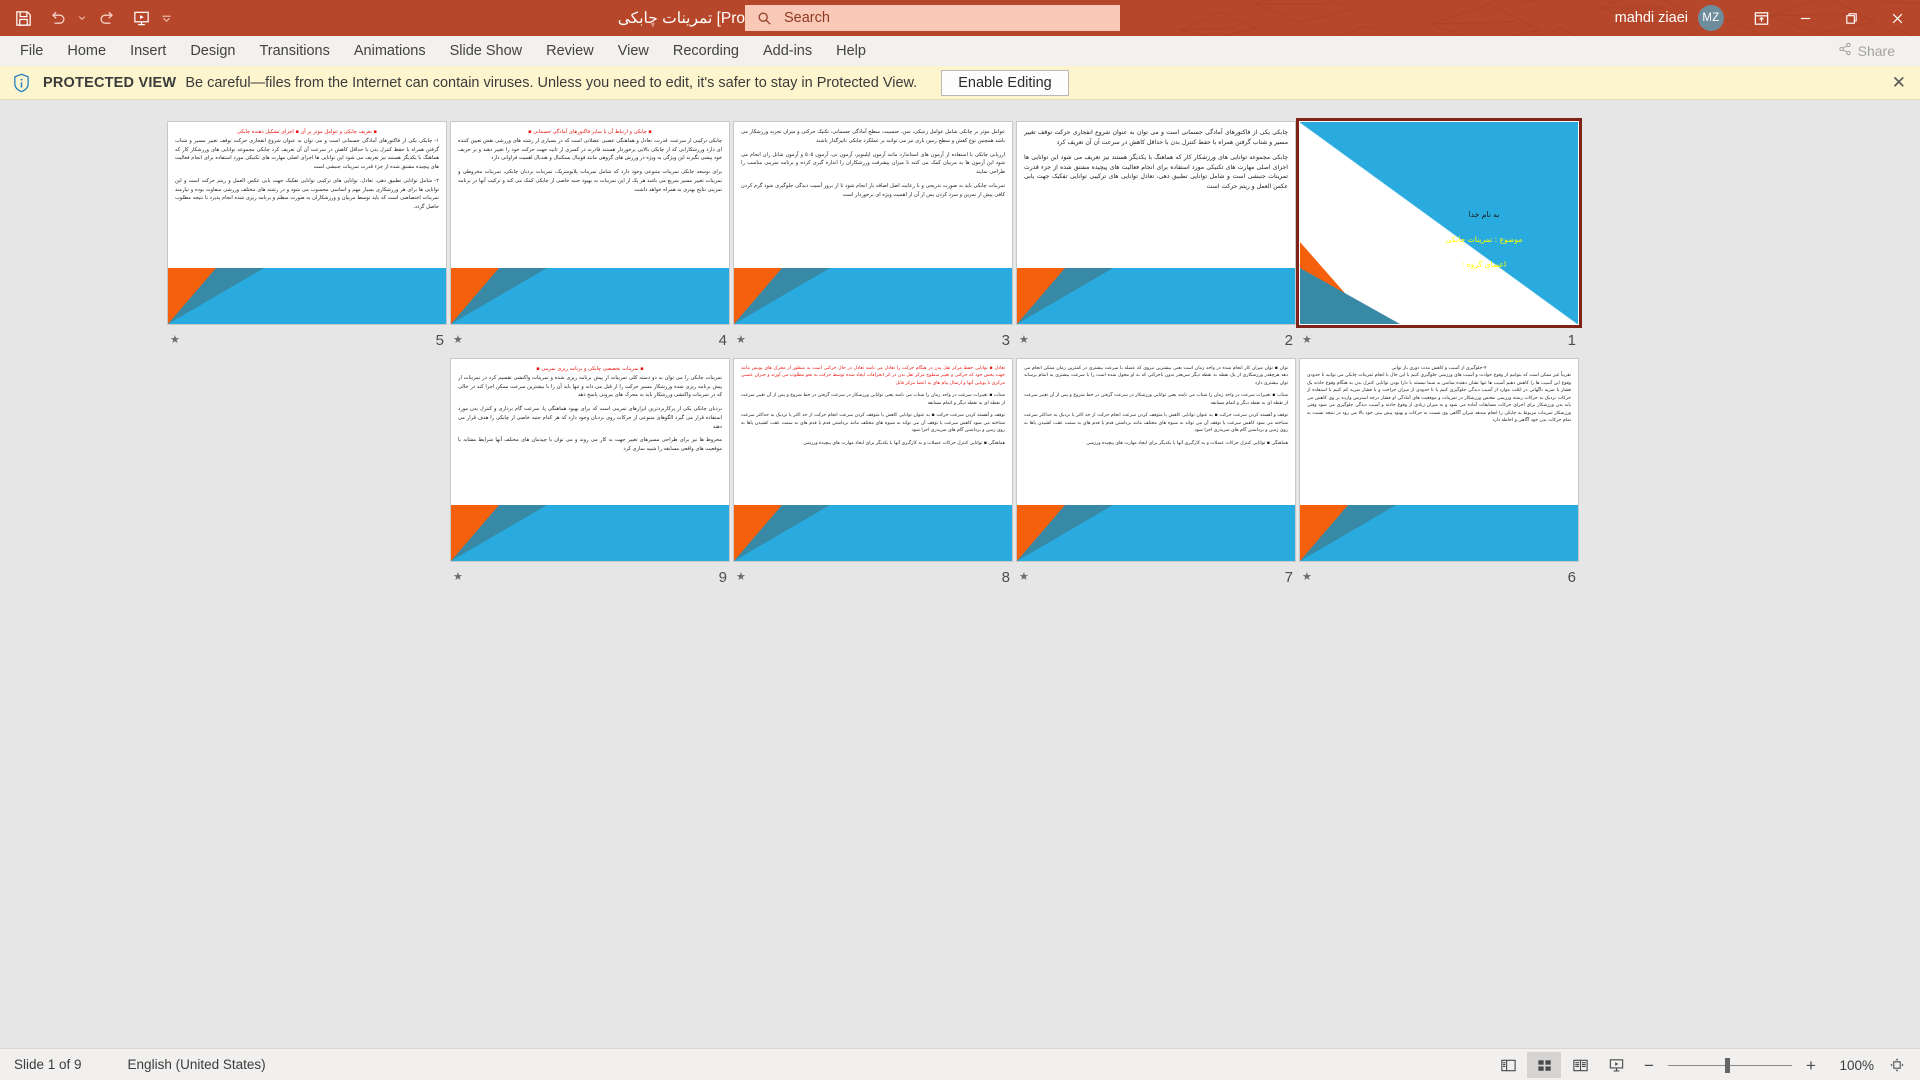  Describe the element at coordinates (57, 18) in the screenshot. I see `undo-icon` at that location.